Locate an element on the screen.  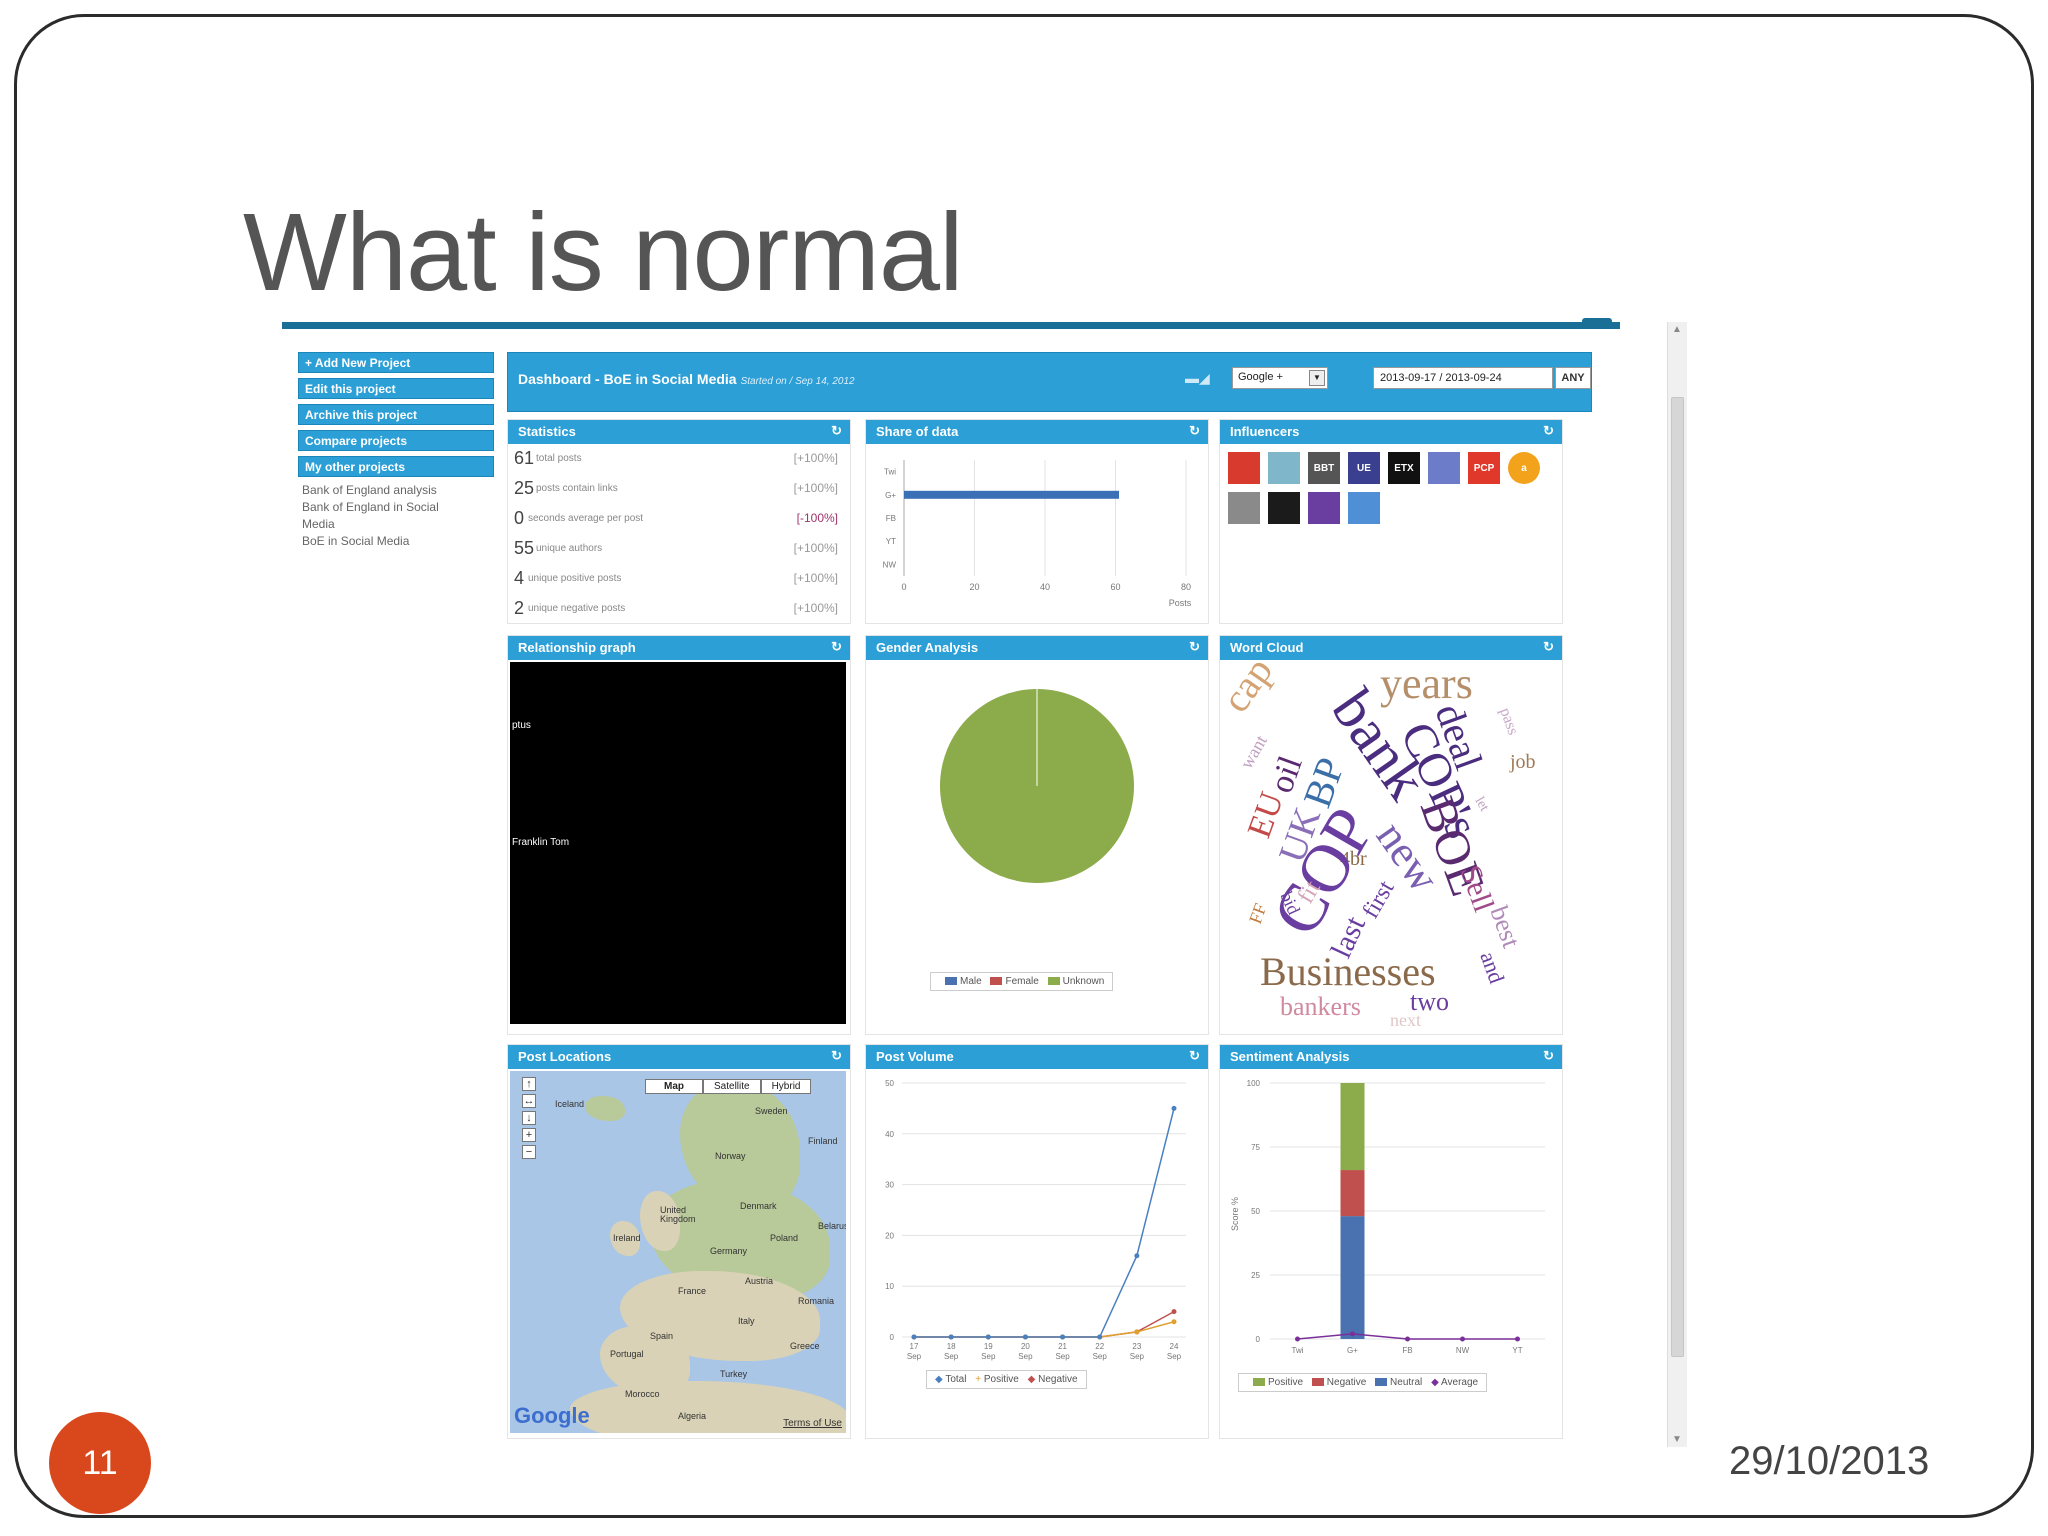
word-cloud-word: want is located at coordinates (1253, 752).